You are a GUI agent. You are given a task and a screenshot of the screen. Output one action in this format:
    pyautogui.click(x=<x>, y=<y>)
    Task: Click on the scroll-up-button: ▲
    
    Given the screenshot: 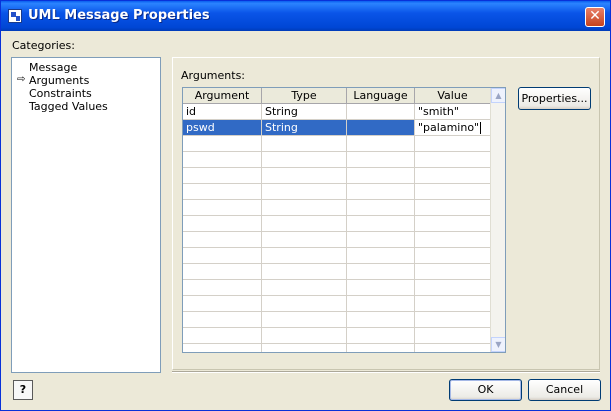 What is the action you would take?
    pyautogui.click(x=498, y=95)
    